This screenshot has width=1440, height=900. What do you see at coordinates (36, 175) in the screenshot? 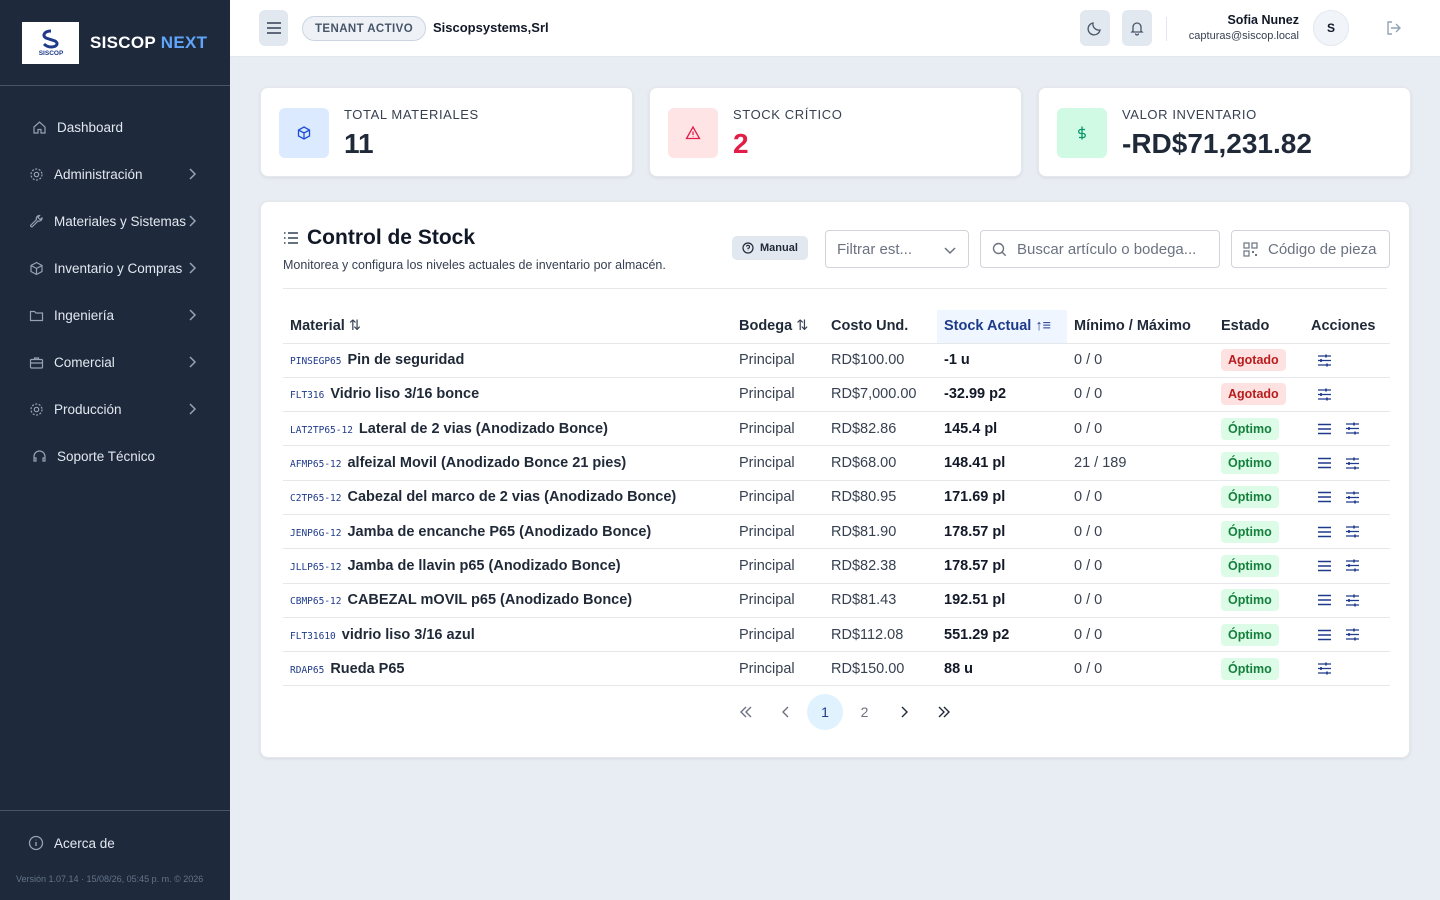
I see `gear-icon` at bounding box center [36, 175].